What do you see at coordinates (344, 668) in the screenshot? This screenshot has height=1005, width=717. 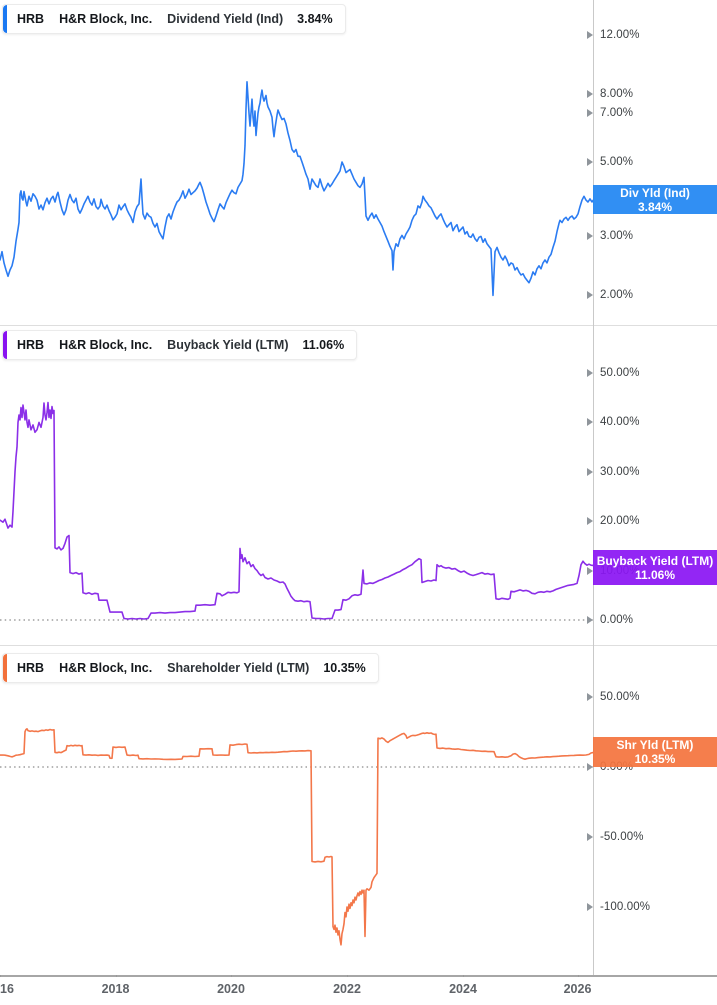 I see `metric-value: 10.35%` at bounding box center [344, 668].